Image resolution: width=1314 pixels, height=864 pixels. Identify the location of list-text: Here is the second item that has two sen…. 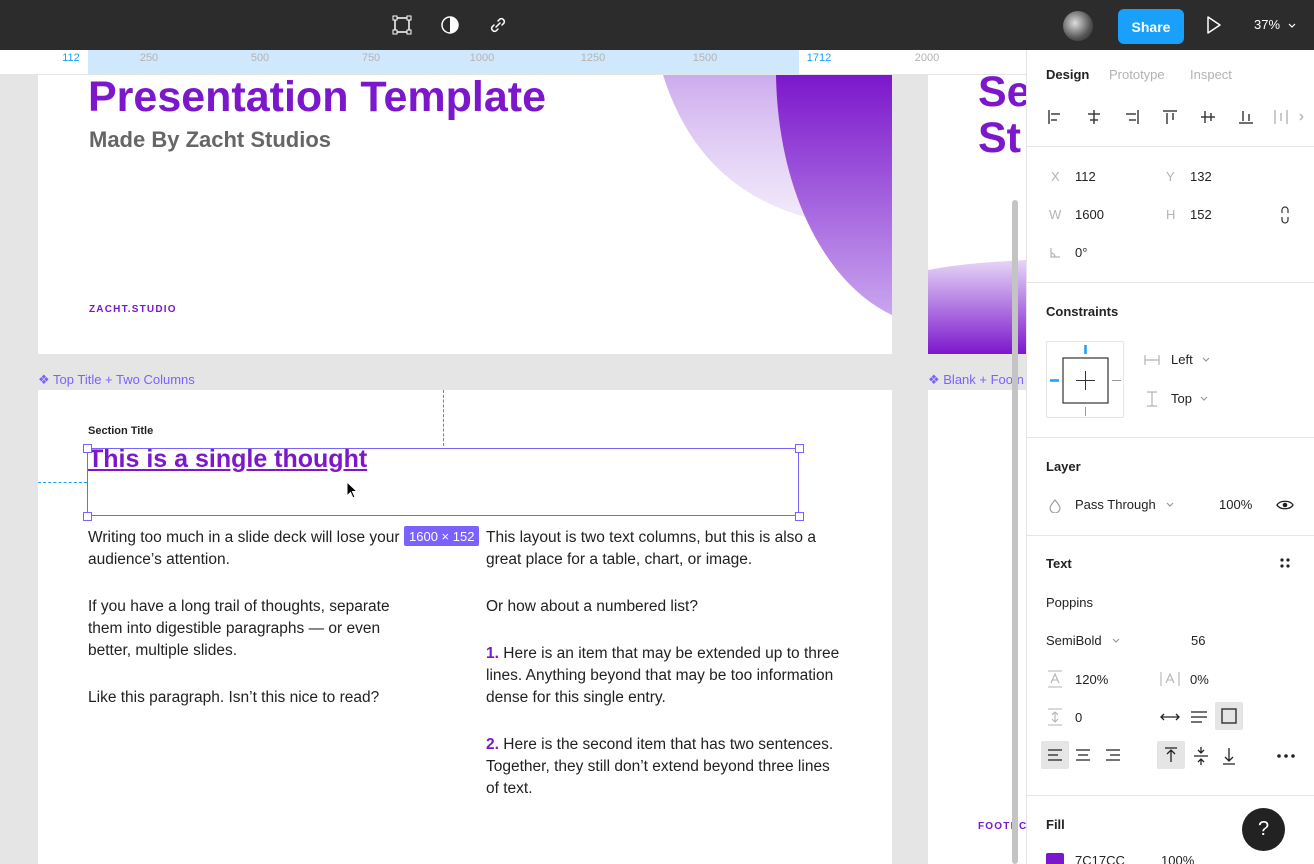
(660, 766).